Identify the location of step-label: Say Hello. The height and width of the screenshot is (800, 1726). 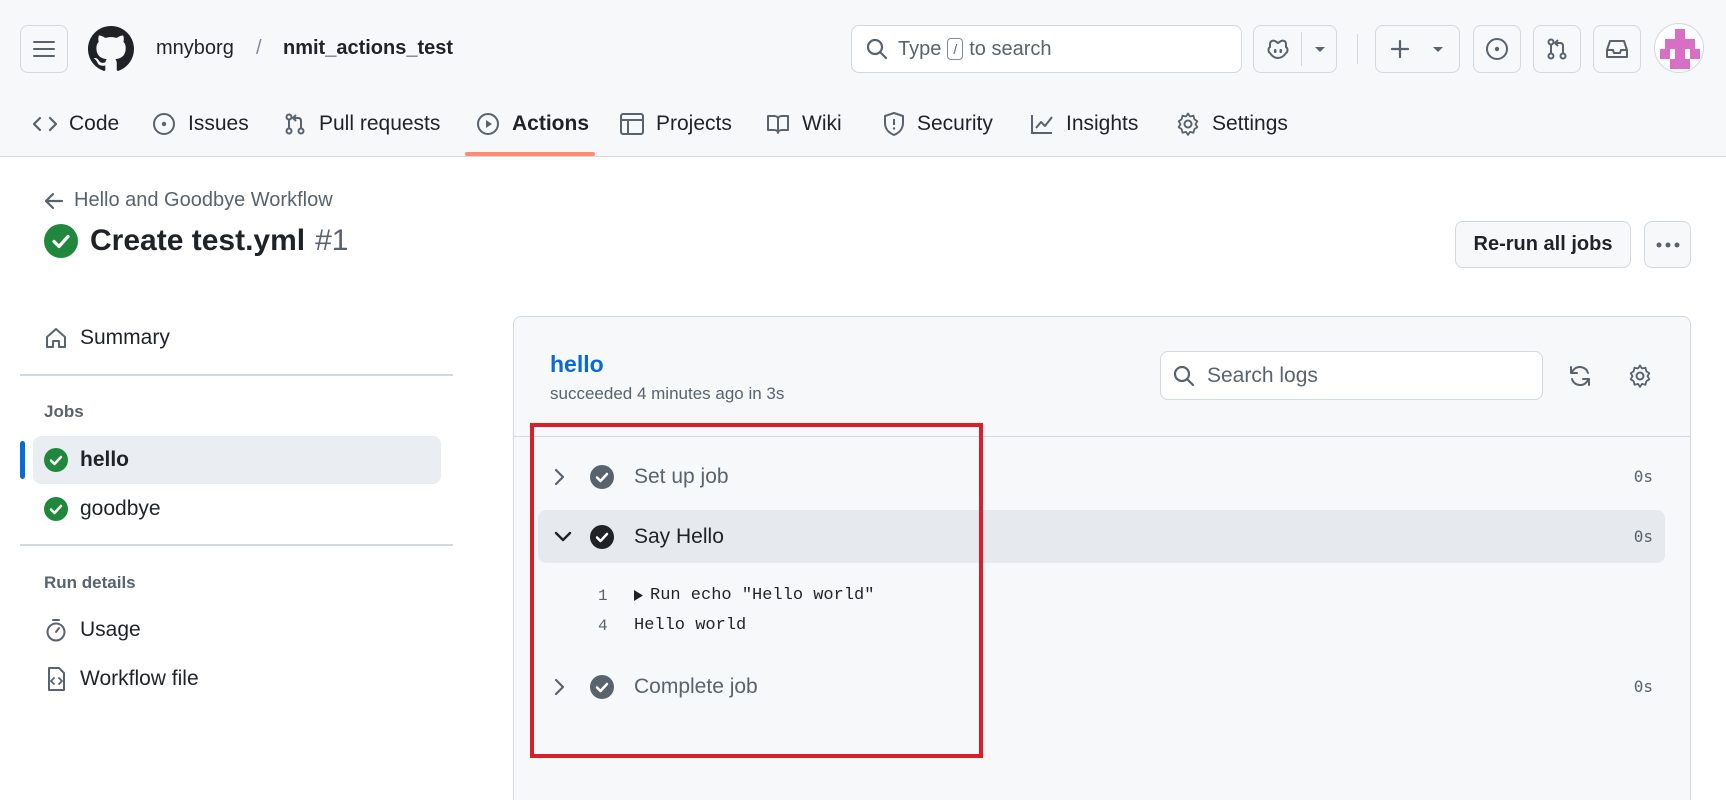
(679, 536).